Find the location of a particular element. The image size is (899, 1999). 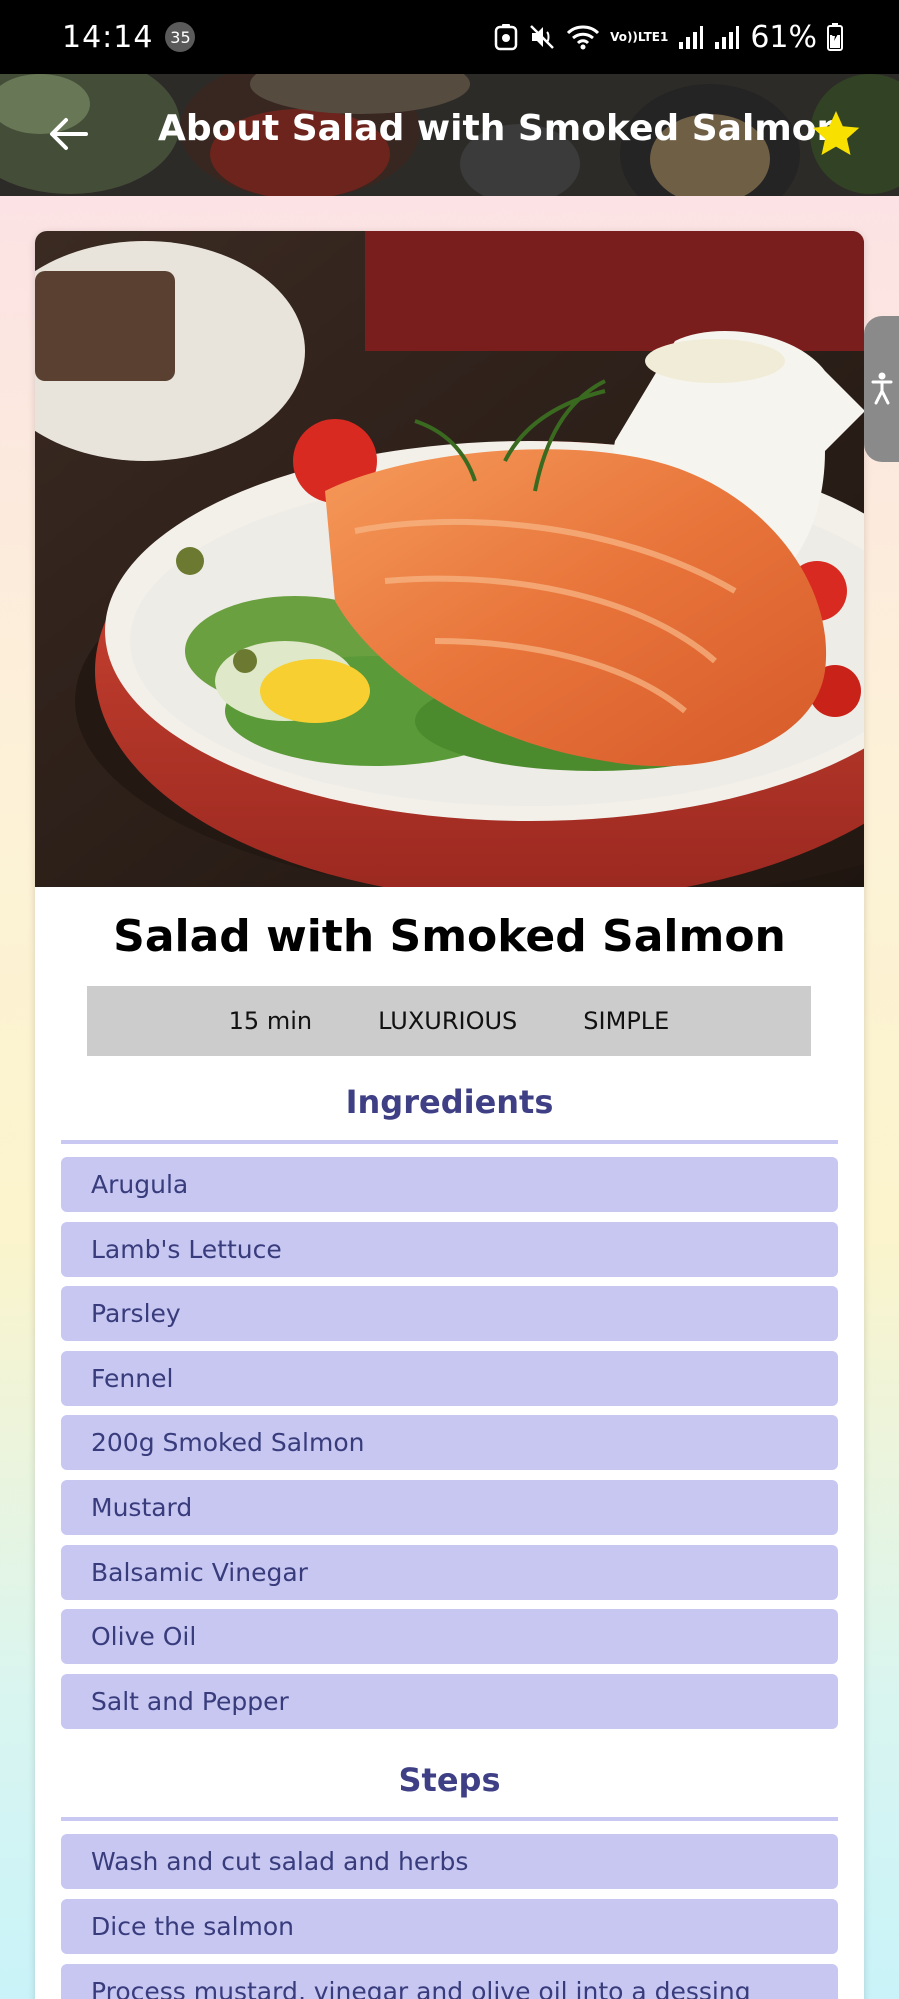

back-button is located at coordinates (68, 134).